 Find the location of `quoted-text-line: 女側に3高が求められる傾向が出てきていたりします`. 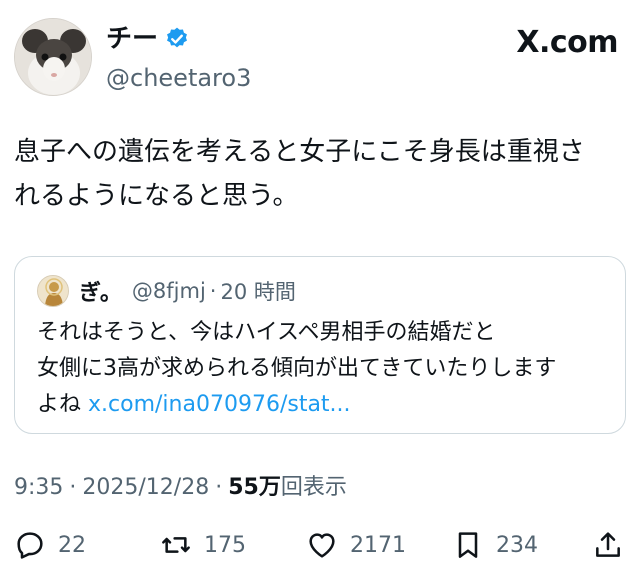

quoted-text-line: 女側に3高が求められる傾向が出てきていたりします is located at coordinates (297, 368).